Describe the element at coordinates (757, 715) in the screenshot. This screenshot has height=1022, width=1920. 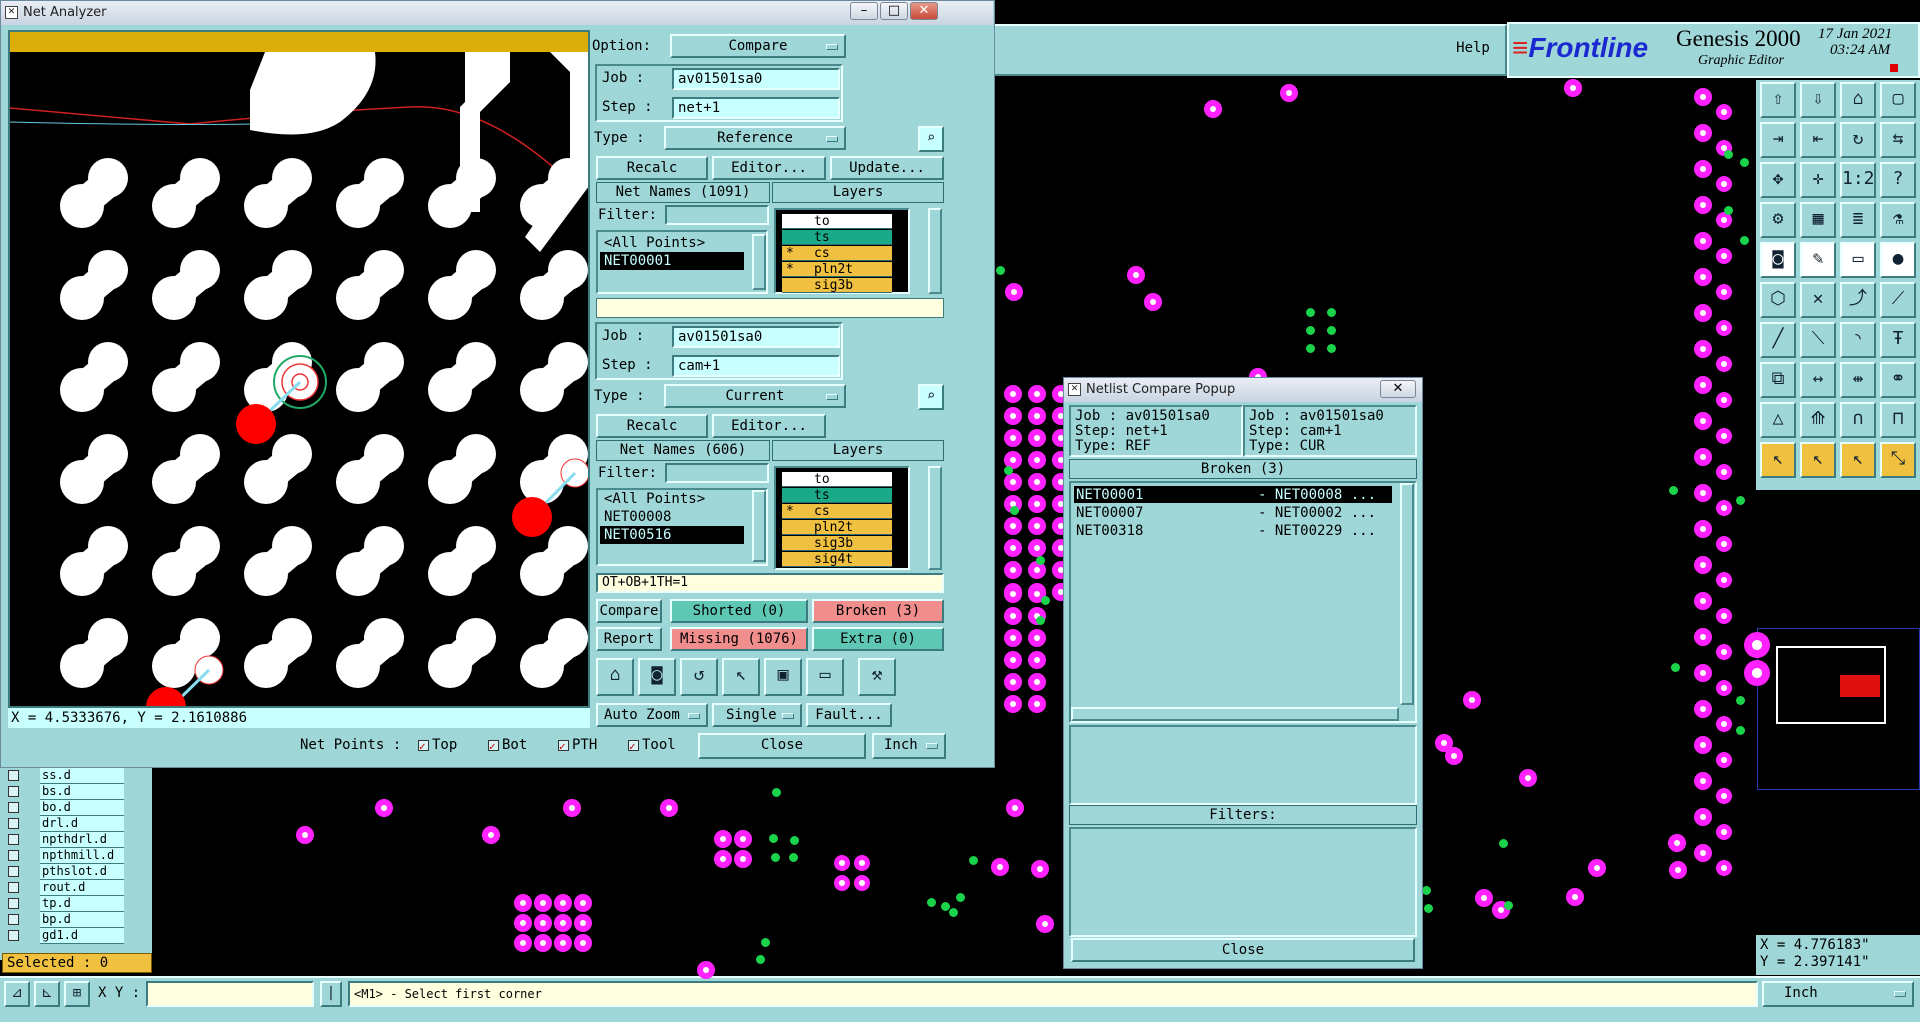
I see `single-select: Single` at that location.